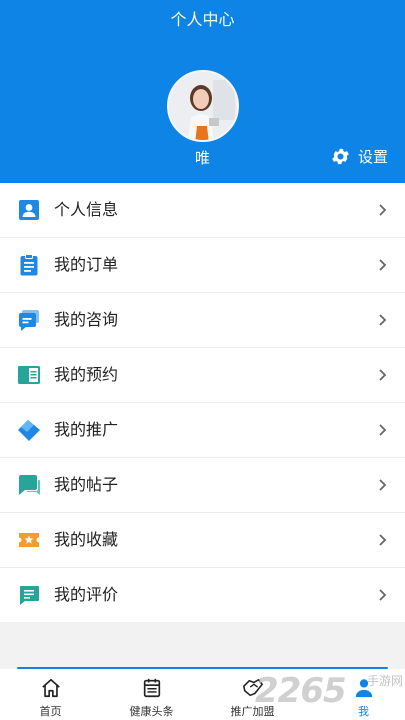 The width and height of the screenshot is (405, 720). I want to click on menu-item-label: 我的预约, so click(86, 374).